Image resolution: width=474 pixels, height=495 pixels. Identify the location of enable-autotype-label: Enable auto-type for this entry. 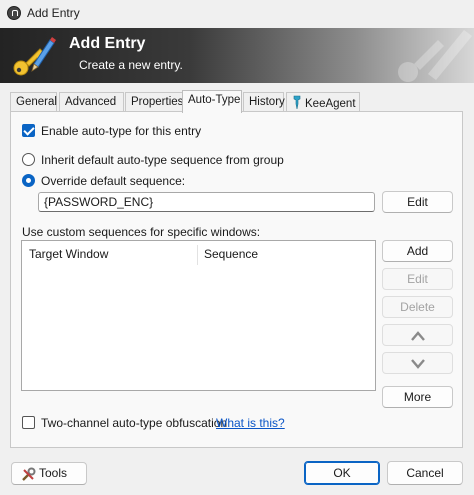
(121, 131).